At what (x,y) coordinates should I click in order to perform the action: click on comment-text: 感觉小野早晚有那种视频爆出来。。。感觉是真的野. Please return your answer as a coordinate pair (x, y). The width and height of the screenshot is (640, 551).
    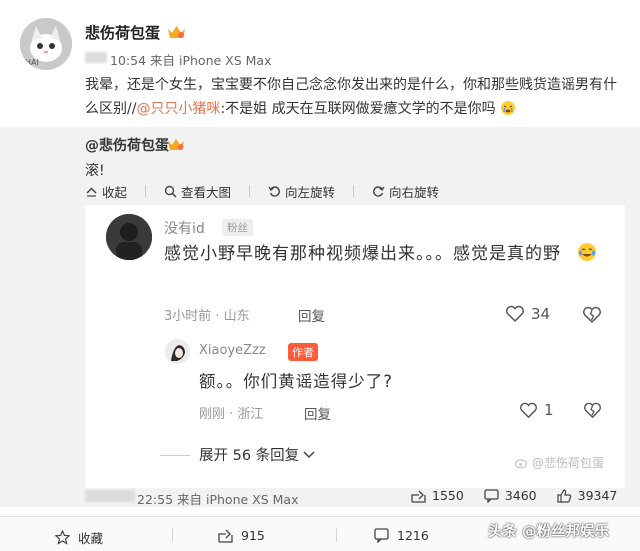
    Looking at the image, I should click on (386, 254).